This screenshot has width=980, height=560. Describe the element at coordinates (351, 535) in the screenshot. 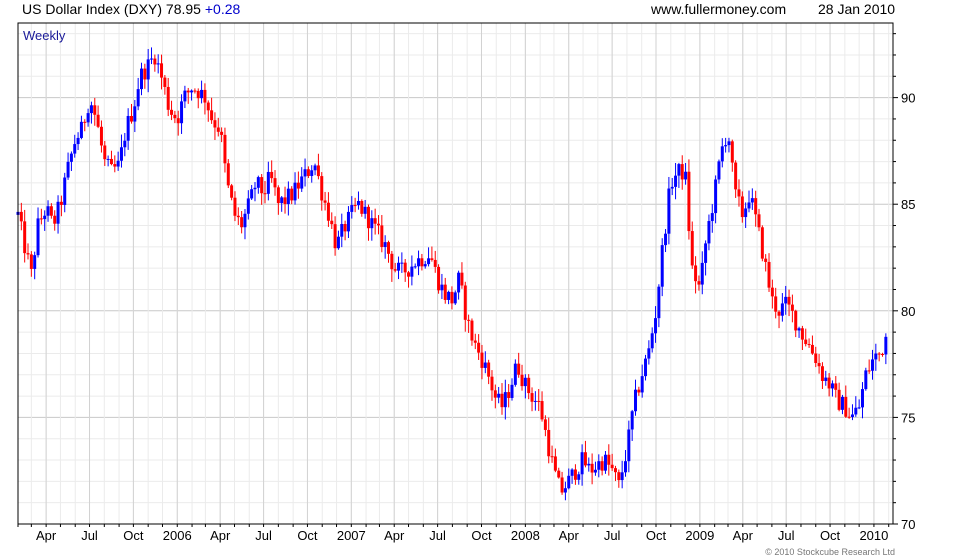

I see `x-tick-label: 2007` at that location.